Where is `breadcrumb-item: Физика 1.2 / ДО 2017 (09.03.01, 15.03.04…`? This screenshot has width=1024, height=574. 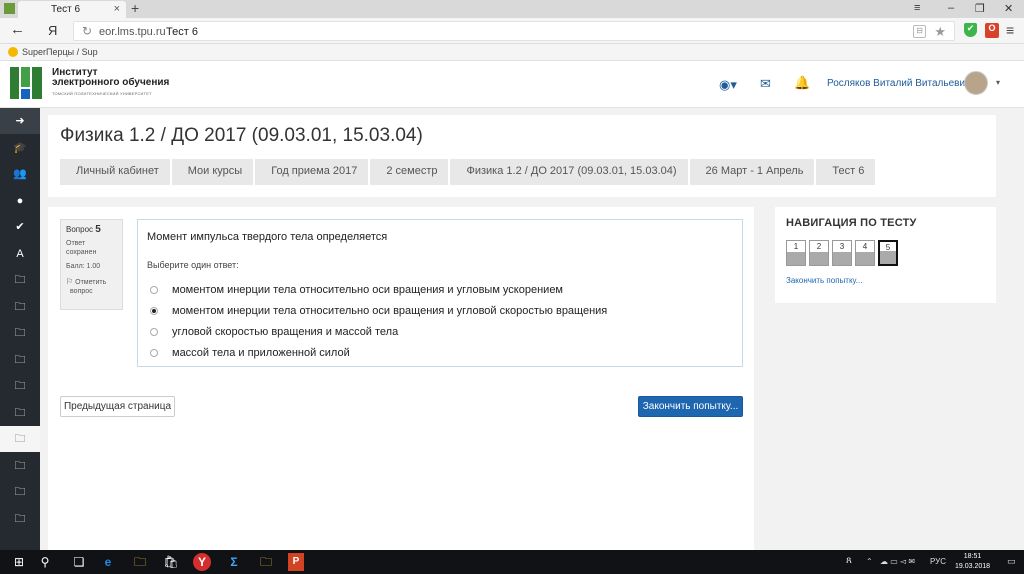 breadcrumb-item: Физика 1.2 / ДО 2017 (09.03.01, 15.03.04… is located at coordinates (569, 172).